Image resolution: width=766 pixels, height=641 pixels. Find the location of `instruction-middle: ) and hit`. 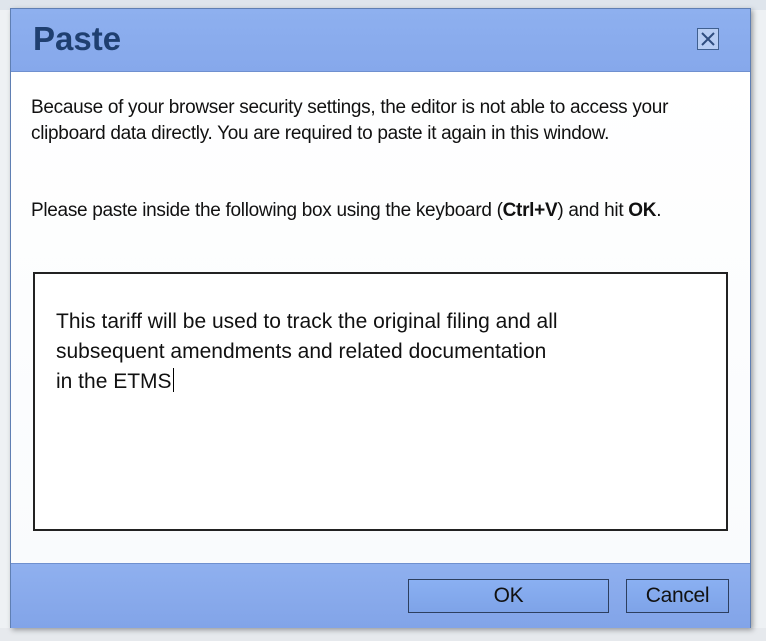

instruction-middle: ) and hit is located at coordinates (593, 210).